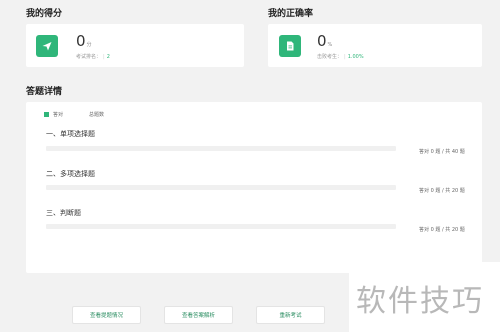 This screenshot has width=500, height=332. Describe the element at coordinates (442, 230) in the screenshot. I see `group-stat-true-false: 答对 0 题 / 共 20 题` at that location.